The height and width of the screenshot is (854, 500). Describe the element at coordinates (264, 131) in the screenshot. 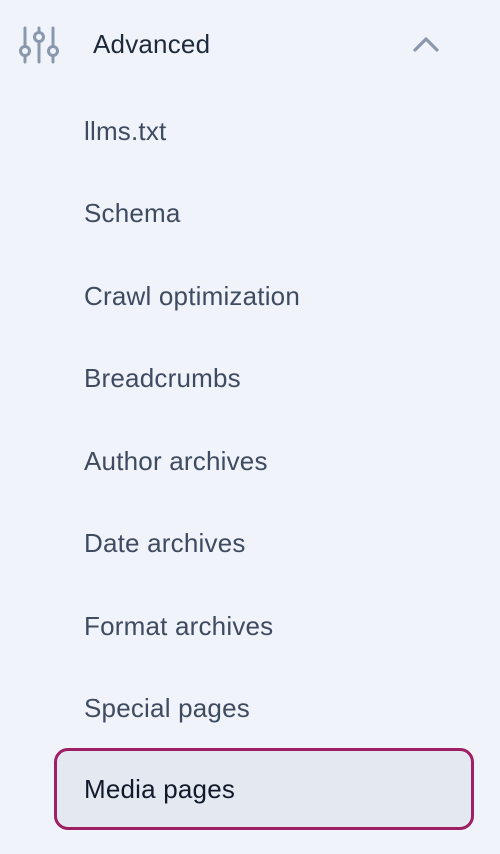

I see `submenu-item-llms-txt: llms.txt` at that location.